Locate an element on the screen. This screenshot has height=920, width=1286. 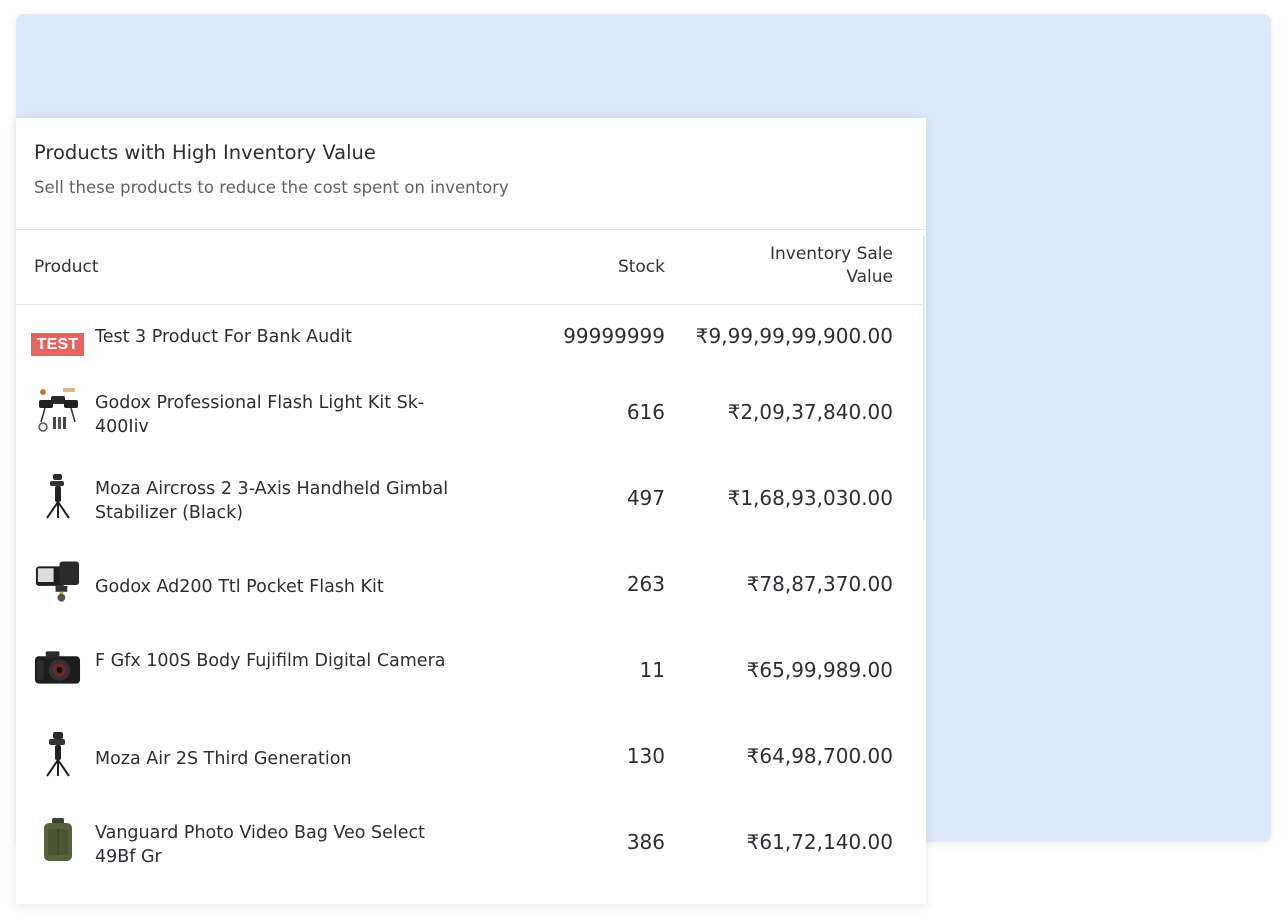
card-title: Products with High Inventory Value is located at coordinates (205, 152).